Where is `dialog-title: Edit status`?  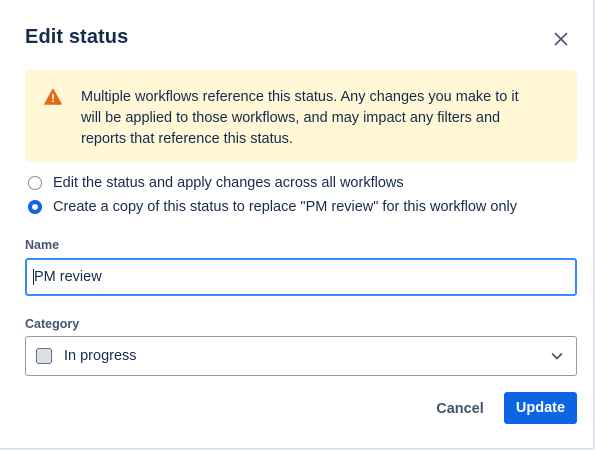
dialog-title: Edit status is located at coordinates (77, 37).